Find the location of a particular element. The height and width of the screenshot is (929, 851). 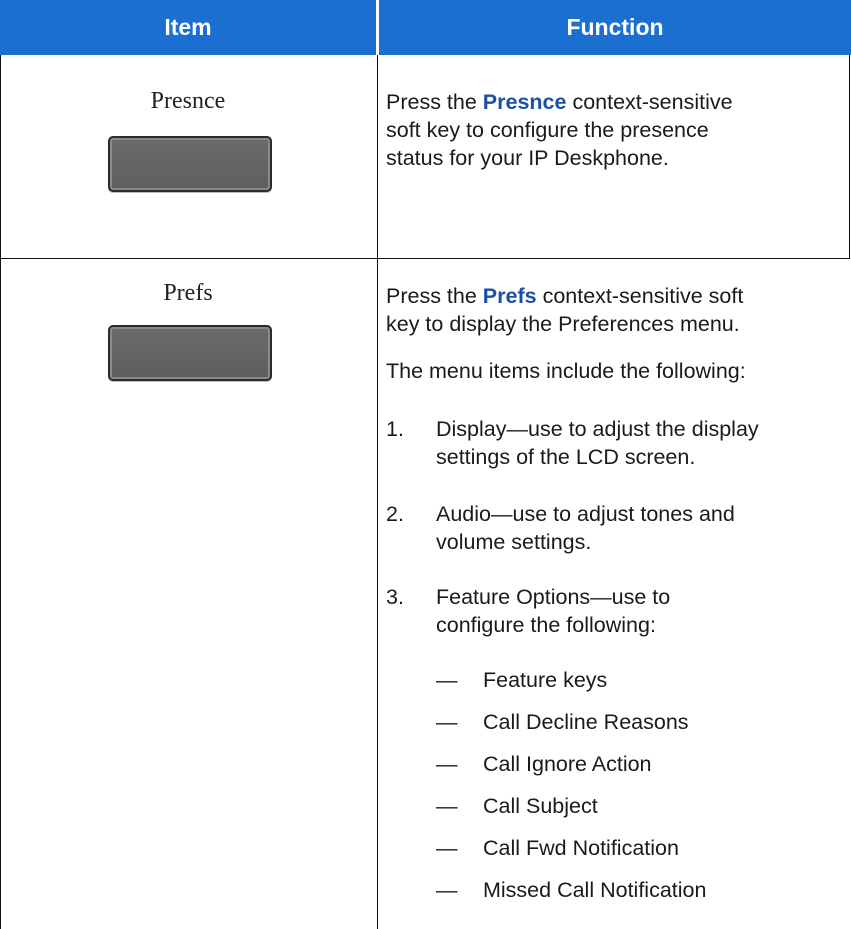

sub-item-text: Call Decline Reasons is located at coordinates (586, 722).